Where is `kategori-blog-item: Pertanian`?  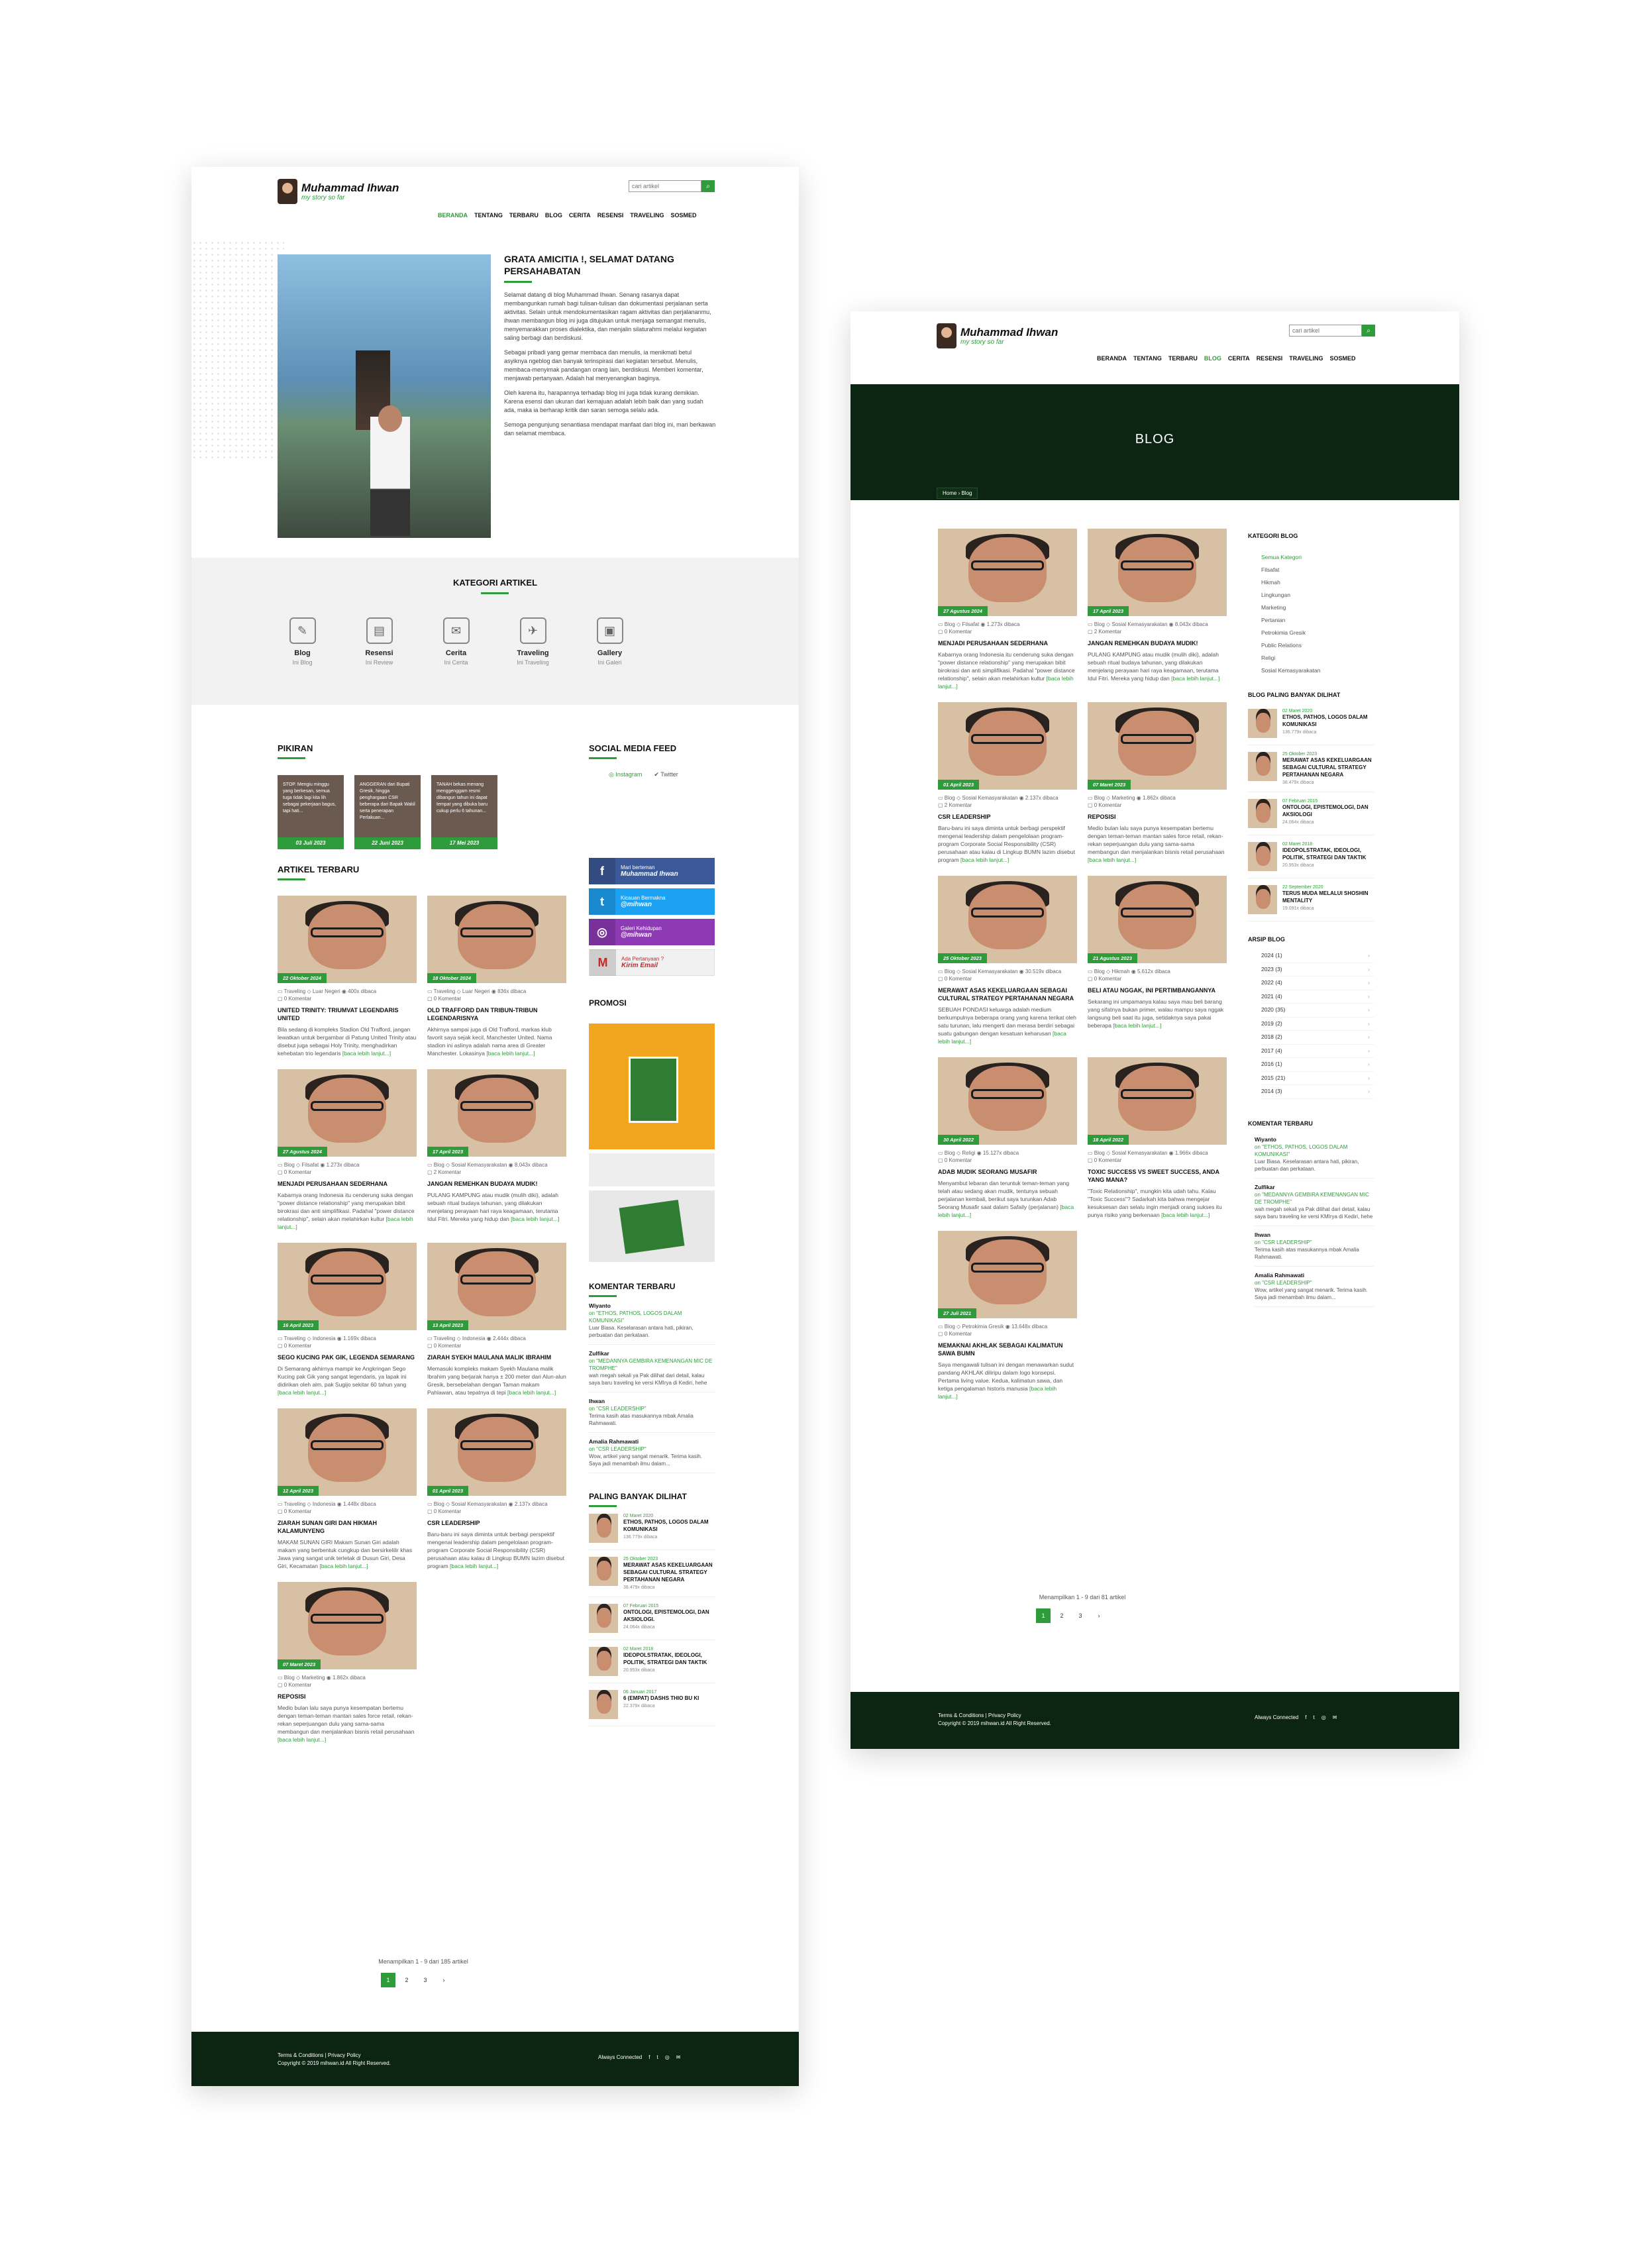 kategori-blog-item: Pertanian is located at coordinates (1317, 620).